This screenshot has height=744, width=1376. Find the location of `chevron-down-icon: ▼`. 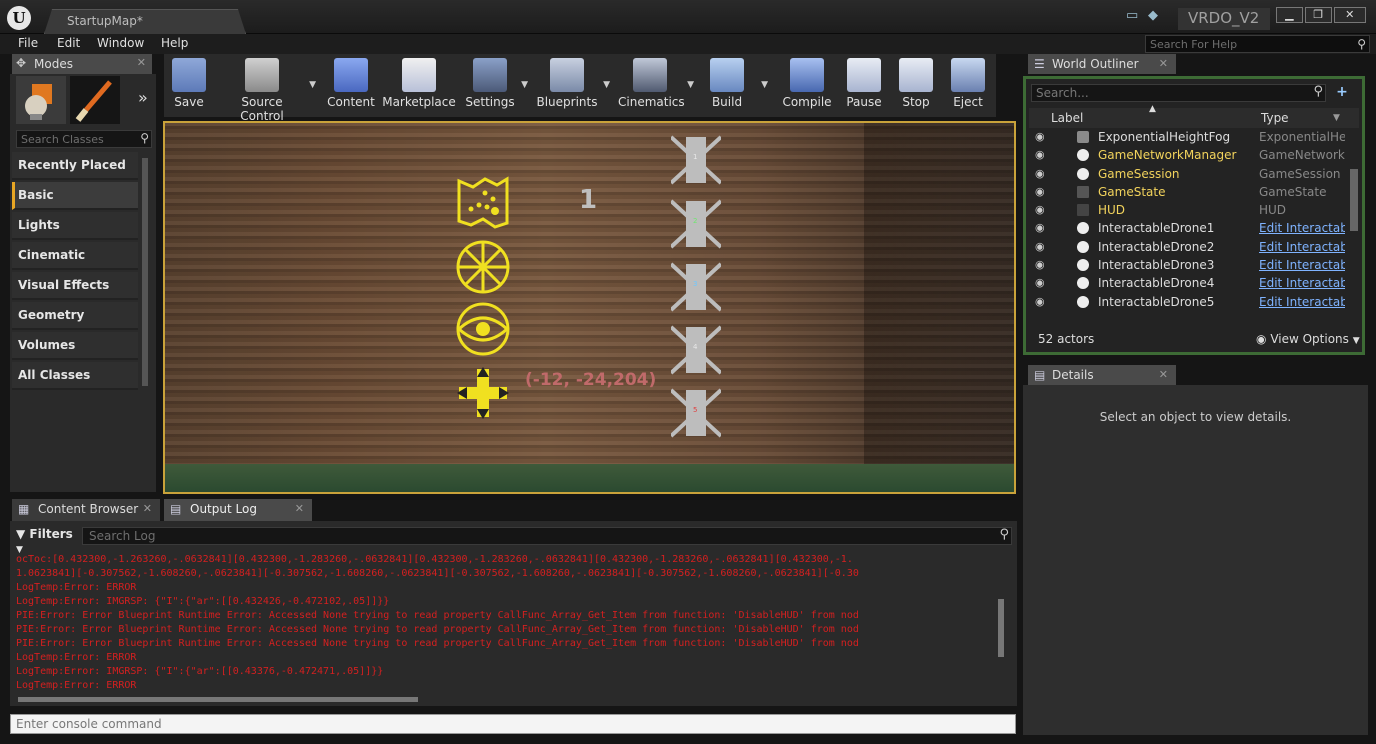

chevron-down-icon: ▼ is located at coordinates (1336, 118).